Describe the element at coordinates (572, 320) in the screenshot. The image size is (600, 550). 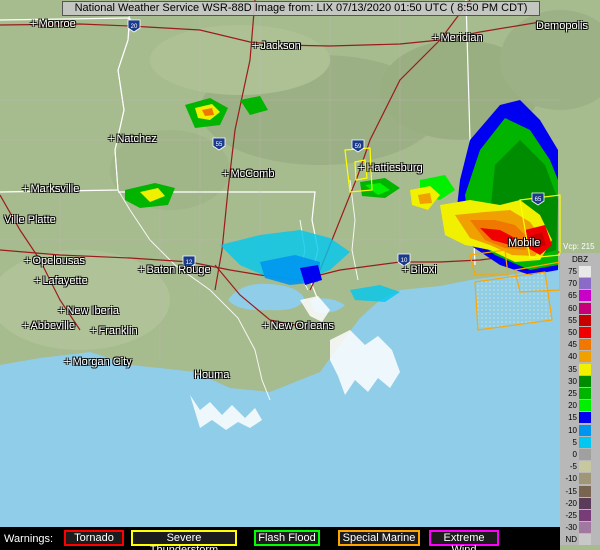
I see `legend-level-label: 55` at that location.